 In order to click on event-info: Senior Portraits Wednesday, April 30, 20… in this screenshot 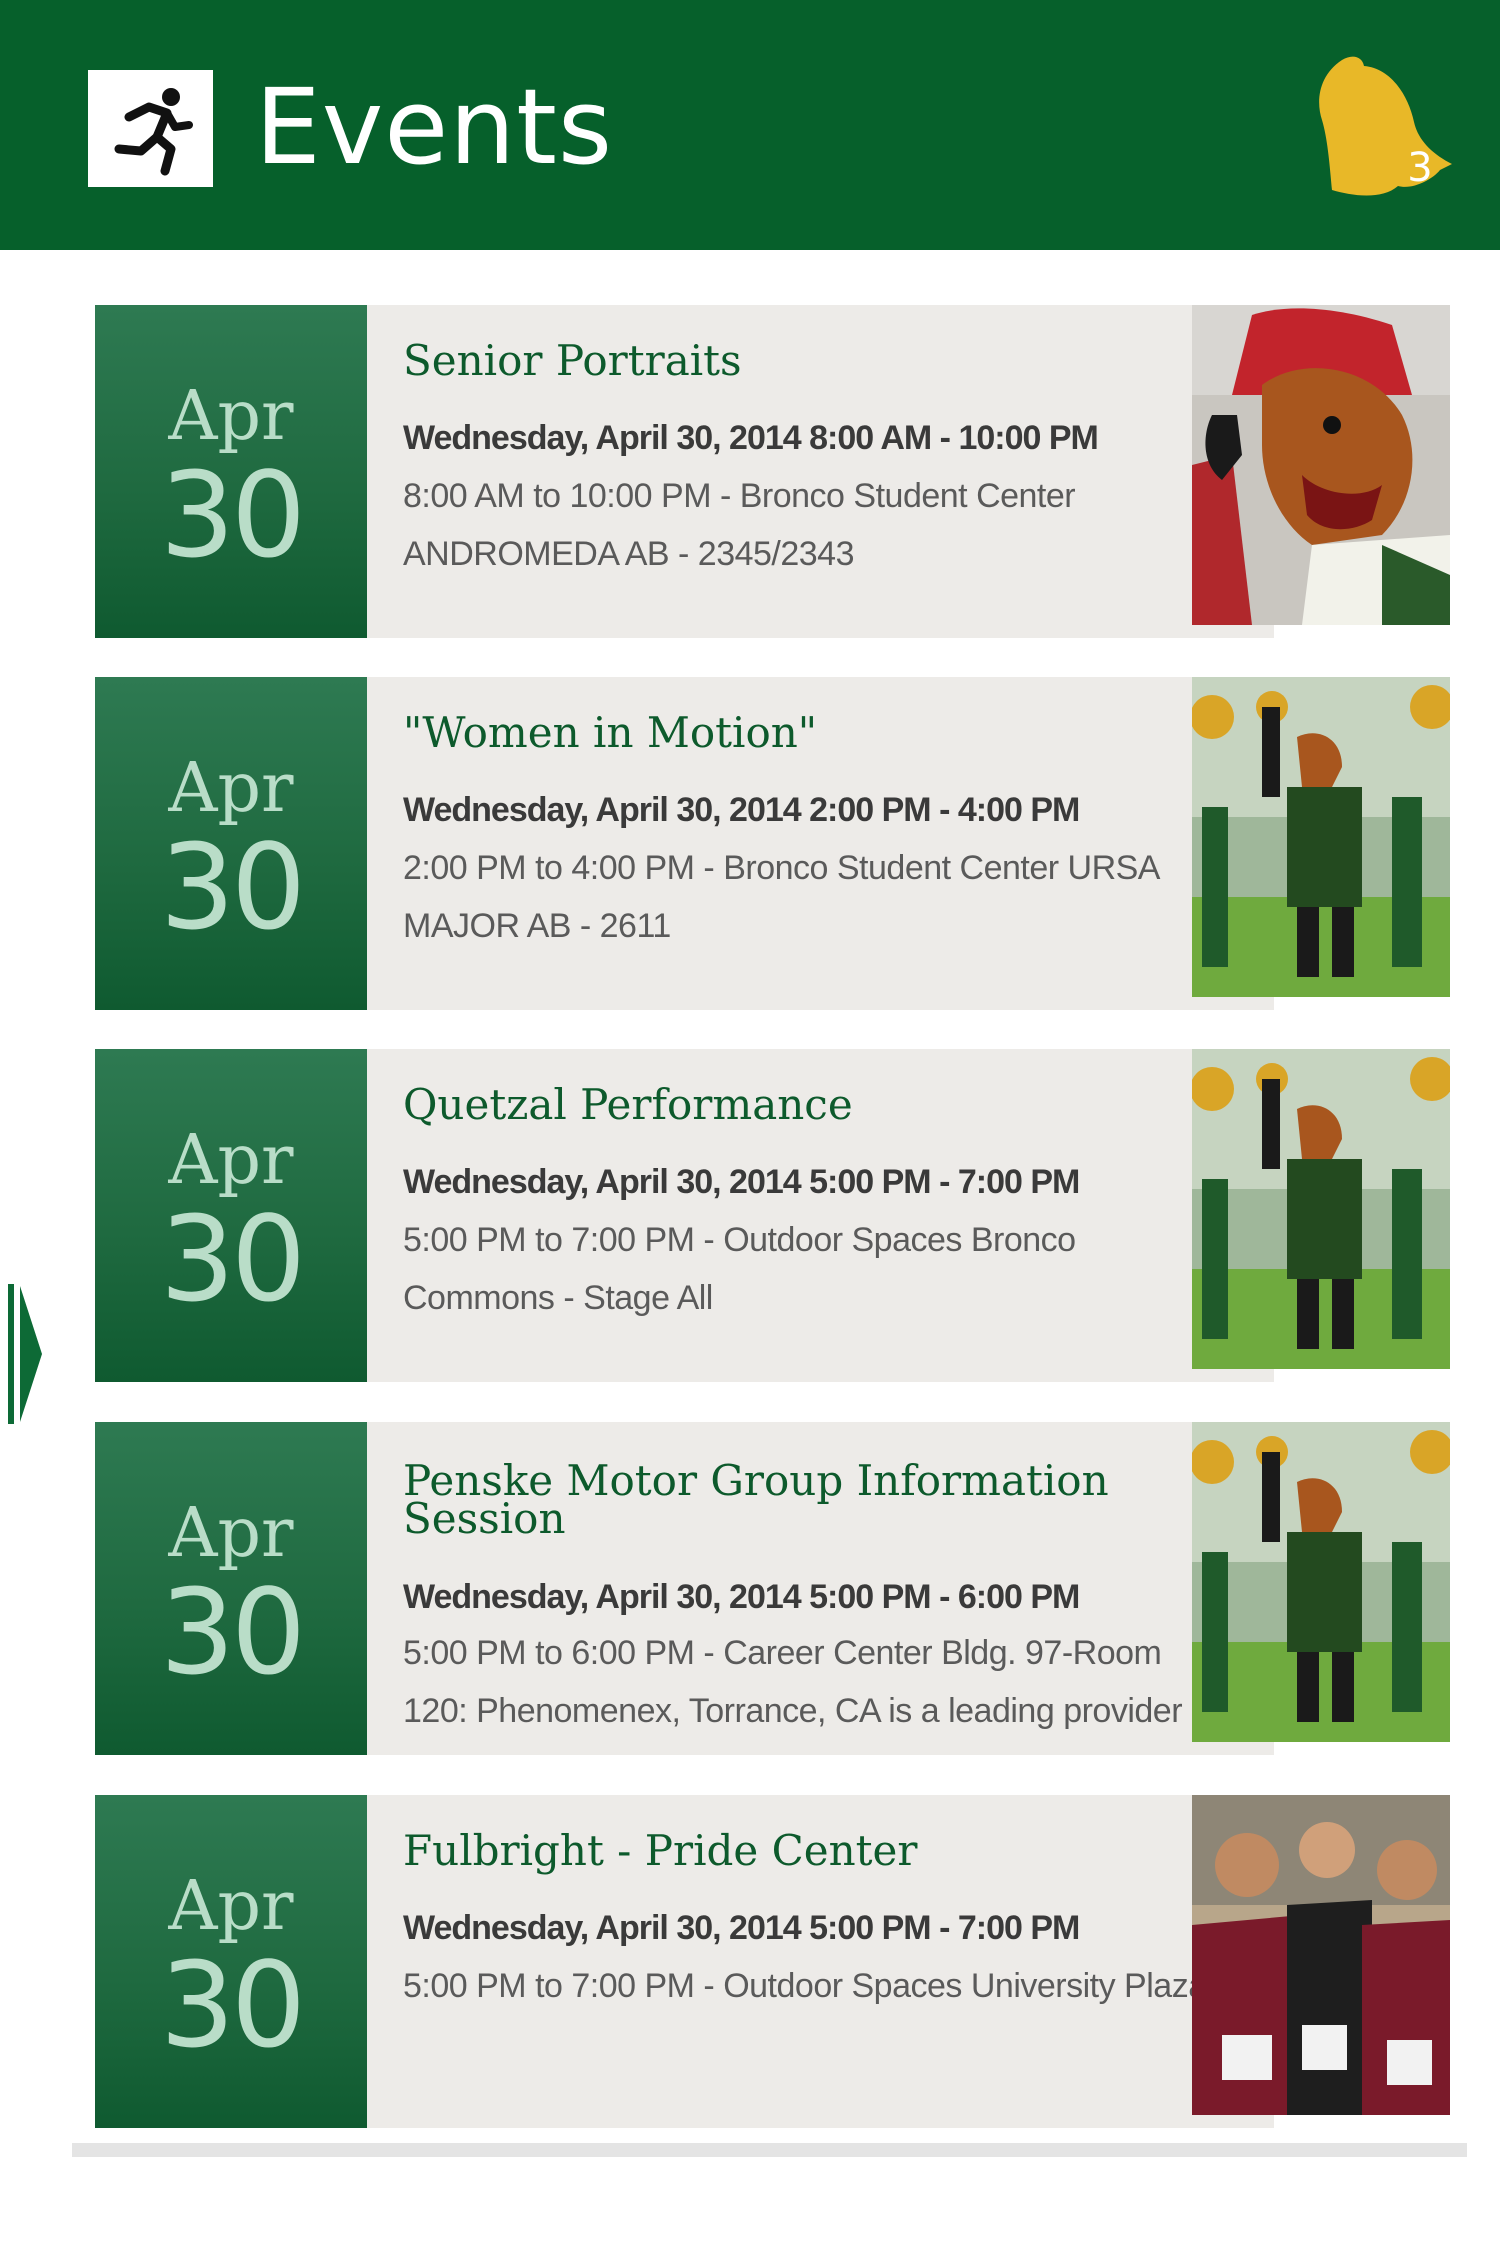, I will do `click(820, 471)`.